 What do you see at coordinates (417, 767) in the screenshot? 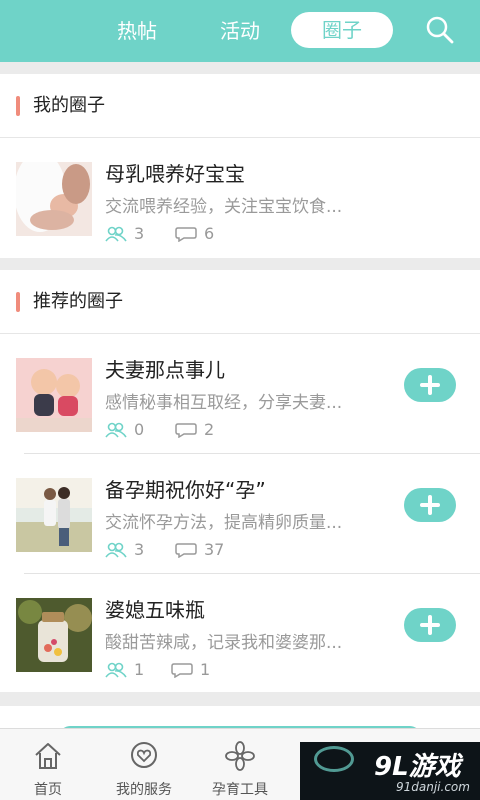
I see `watermark-text: 9L游戏` at bounding box center [417, 767].